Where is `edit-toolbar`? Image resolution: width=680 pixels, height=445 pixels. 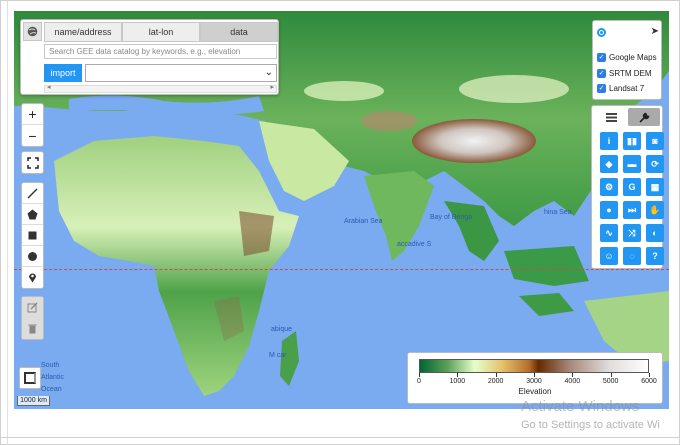 edit-toolbar is located at coordinates (32, 318).